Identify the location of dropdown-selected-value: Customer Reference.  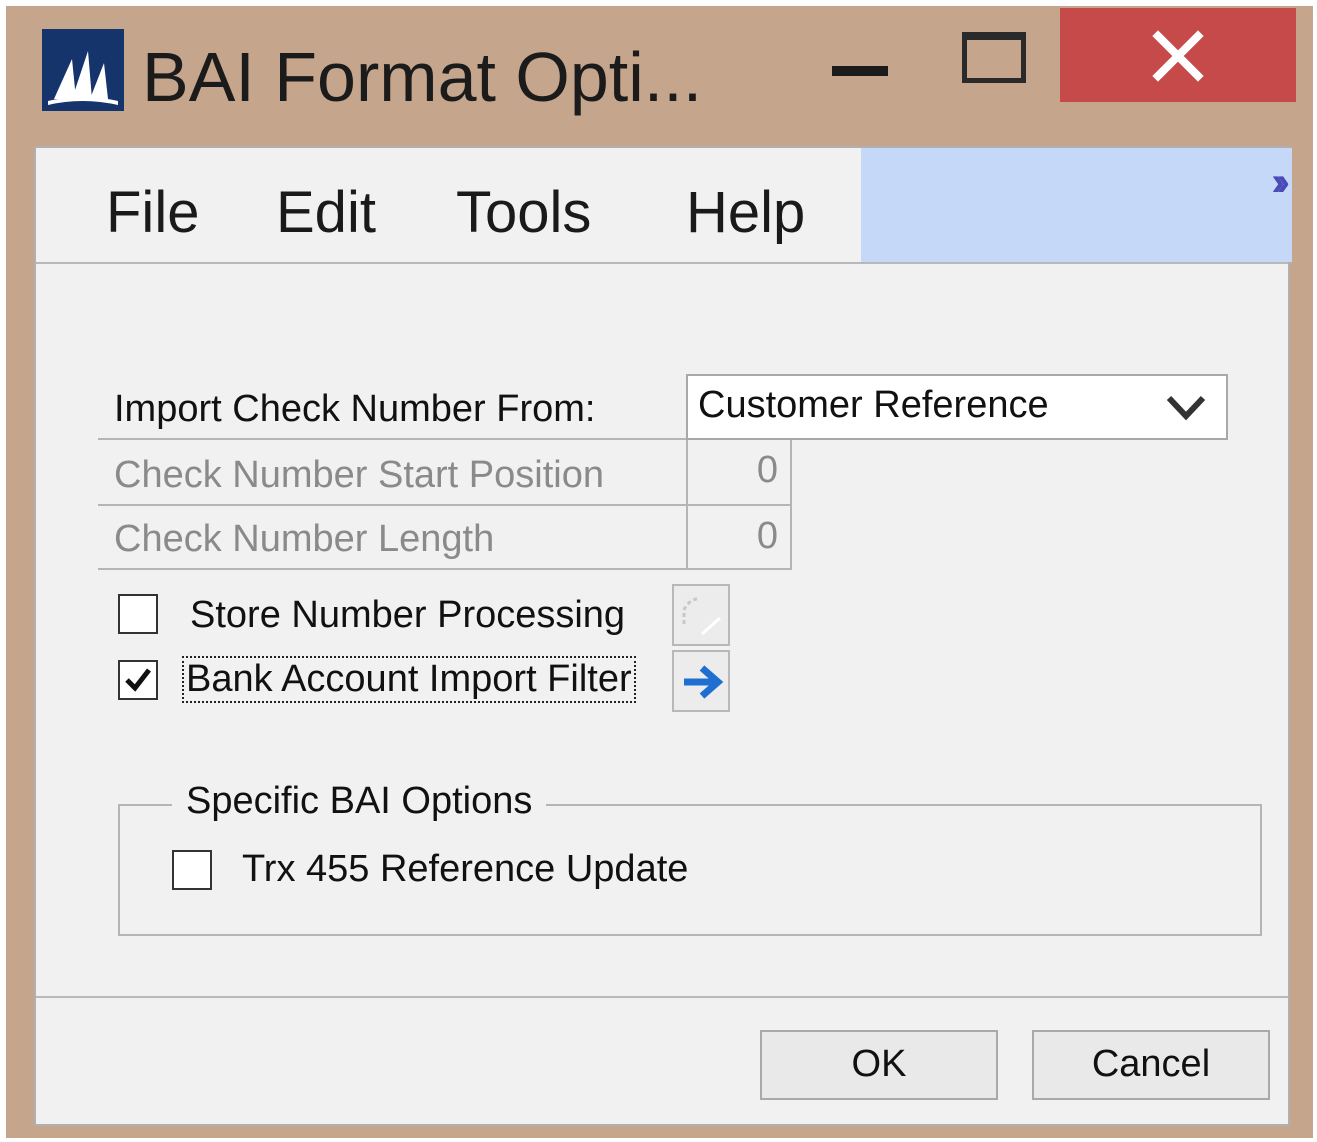
(873, 405).